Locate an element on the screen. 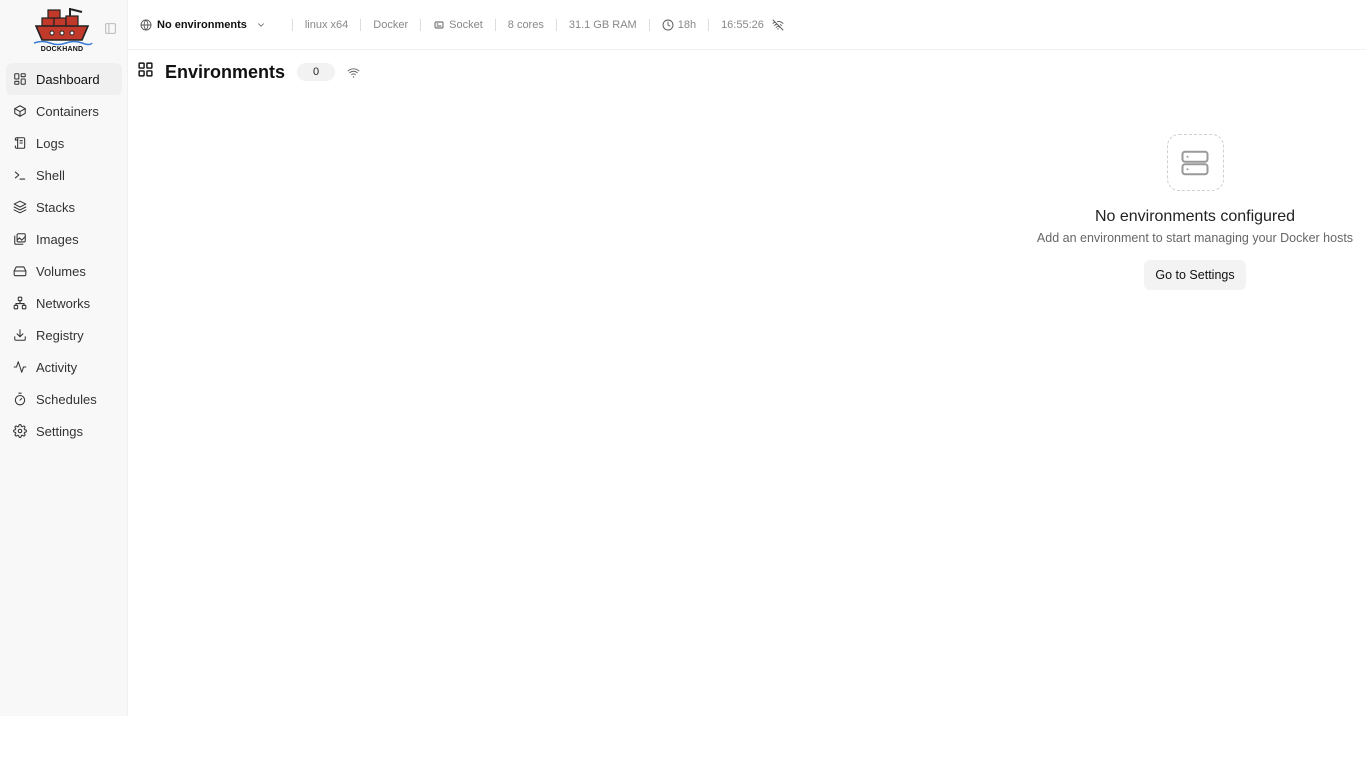 The image size is (1366, 768). plug-icon is located at coordinates (439, 24).